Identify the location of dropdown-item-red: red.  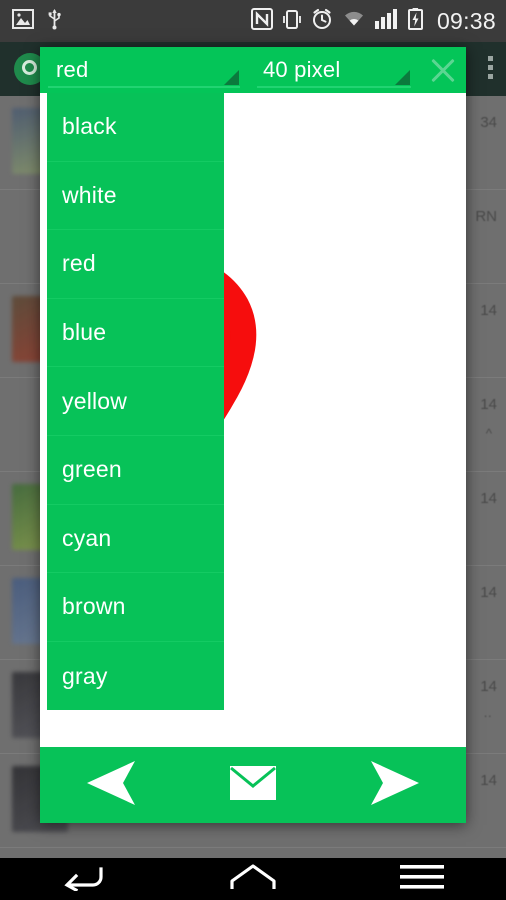
(135, 264).